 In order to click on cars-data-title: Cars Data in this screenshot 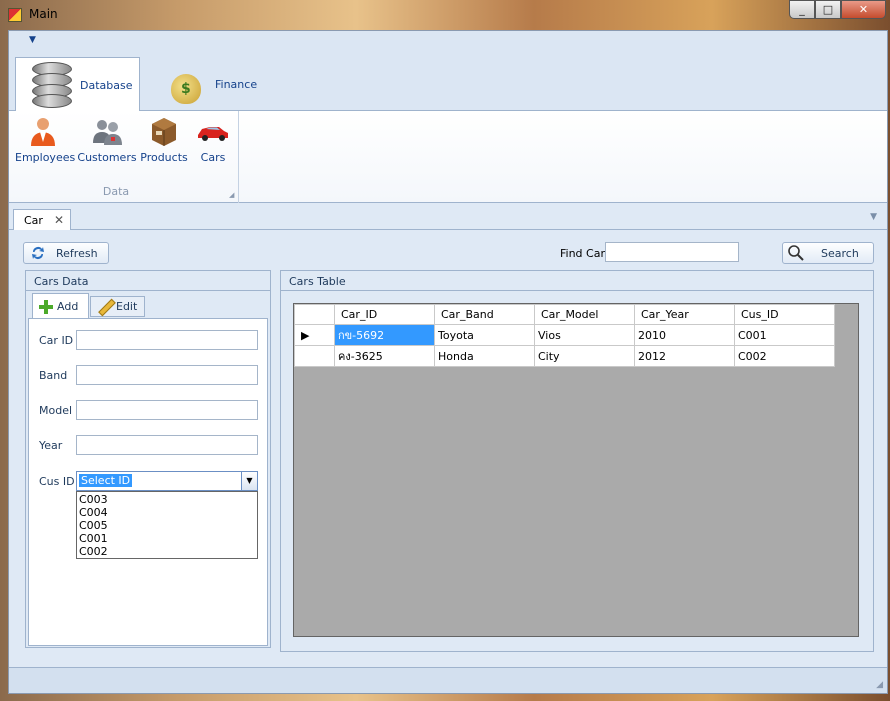, I will do `click(148, 281)`.